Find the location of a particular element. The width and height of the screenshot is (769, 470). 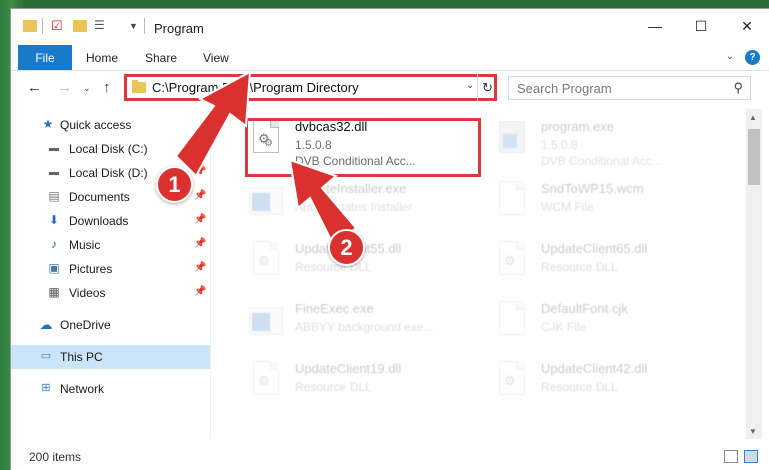

window-title: Program is located at coordinates (179, 28).